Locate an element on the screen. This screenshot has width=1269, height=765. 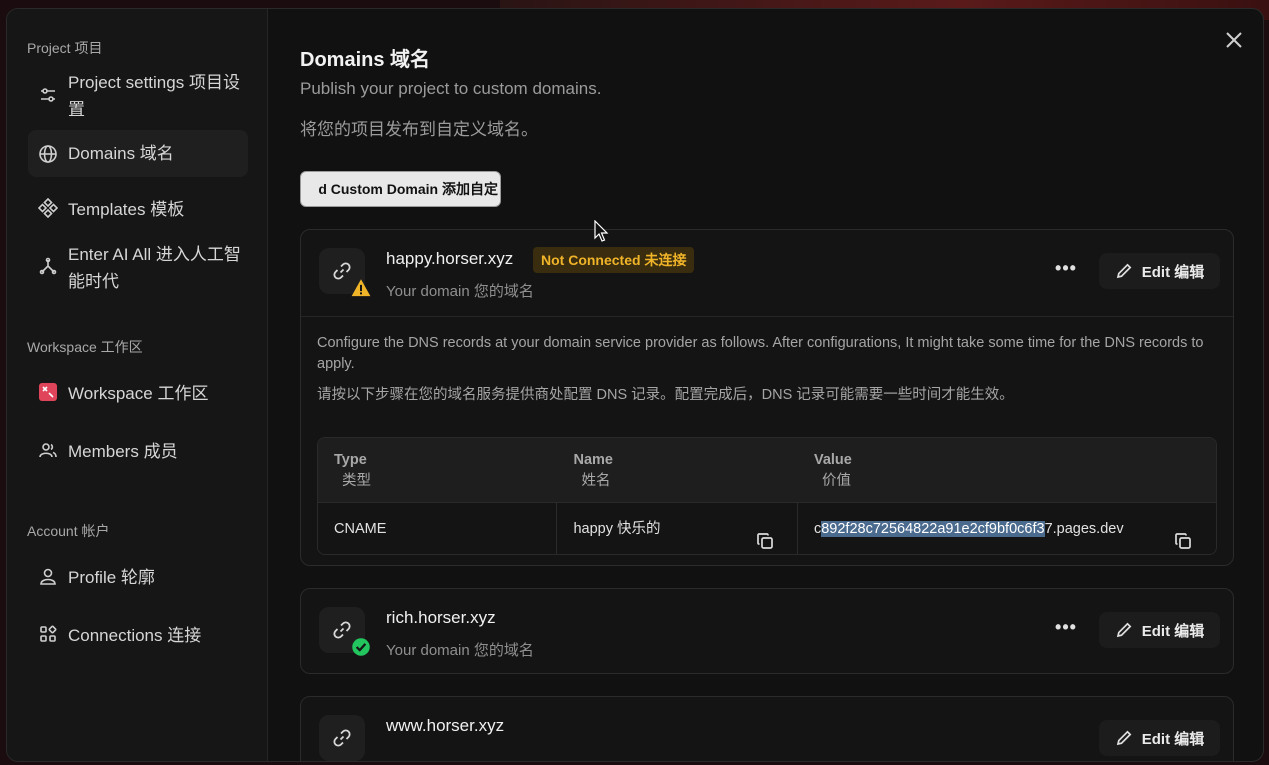
sidebar-item-label: Project settings 项目设置 is located at coordinates (154, 96).